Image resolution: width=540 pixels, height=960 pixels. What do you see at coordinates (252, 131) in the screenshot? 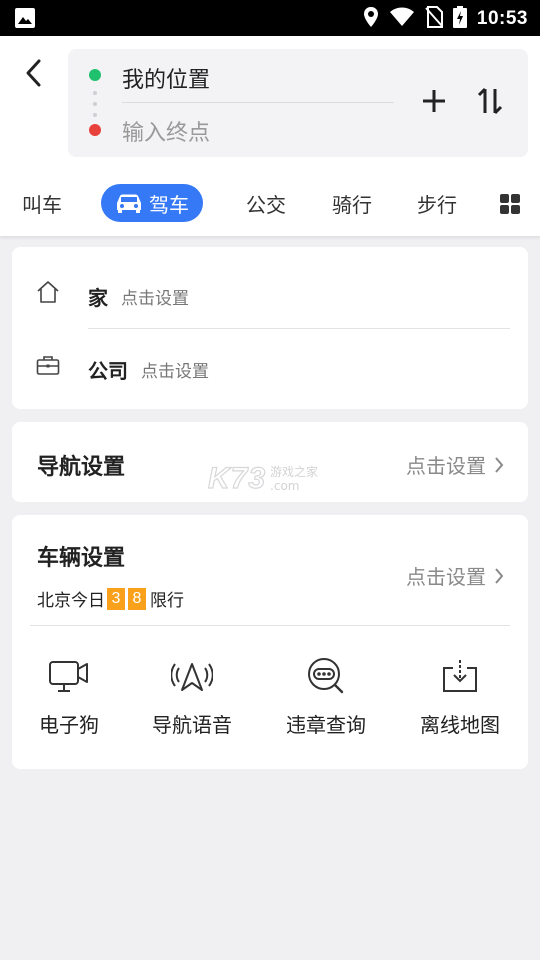
I see `destination-input: 输入终点` at bounding box center [252, 131].